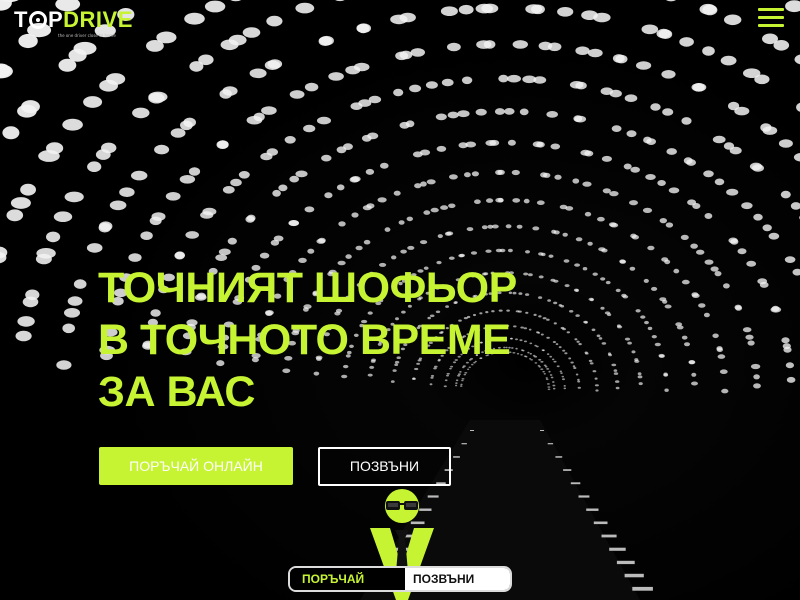 The height and width of the screenshot is (600, 800). I want to click on bottom-order-button: ПОРЪЧАЙ, so click(347, 579).